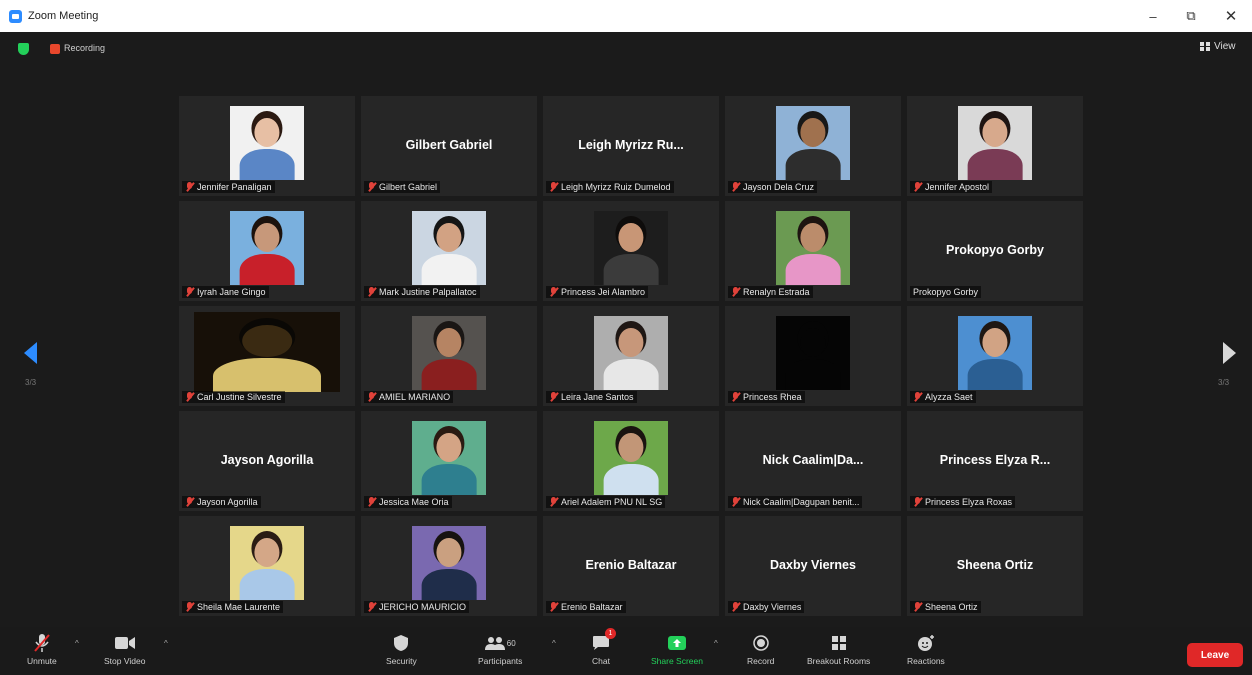 The image size is (1252, 675). What do you see at coordinates (631, 566) in the screenshot?
I see `participant-tile: Erenio Baltazar Erenio Baltazar` at bounding box center [631, 566].